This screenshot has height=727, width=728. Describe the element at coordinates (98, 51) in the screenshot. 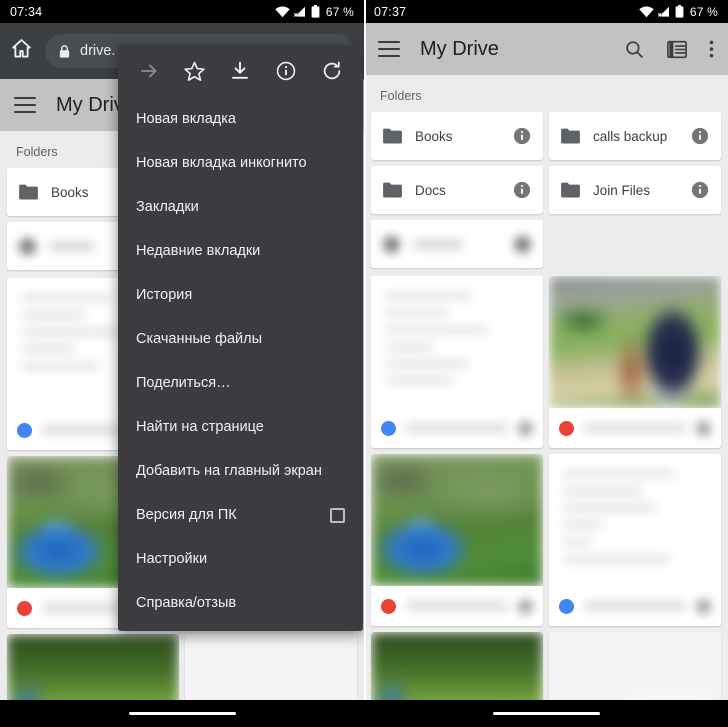

I see `address-bar-url: drive.` at that location.